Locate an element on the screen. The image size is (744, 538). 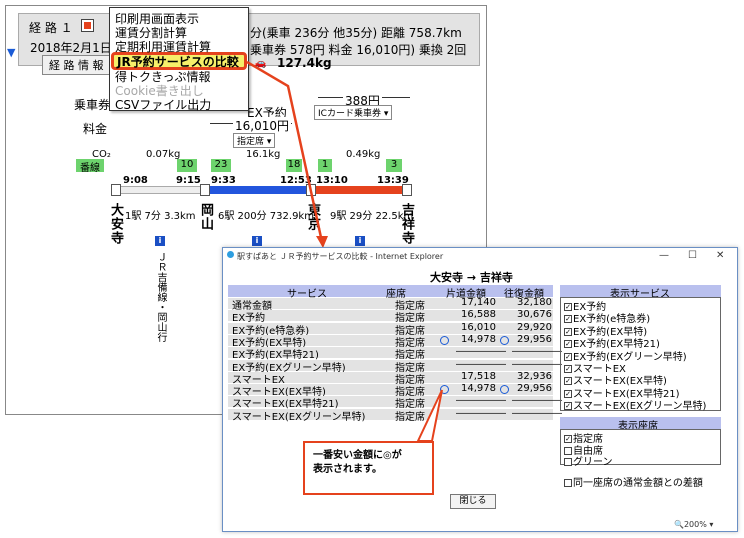
callout-line-1: 一番安い金額に◎が is located at coordinates (357, 455).